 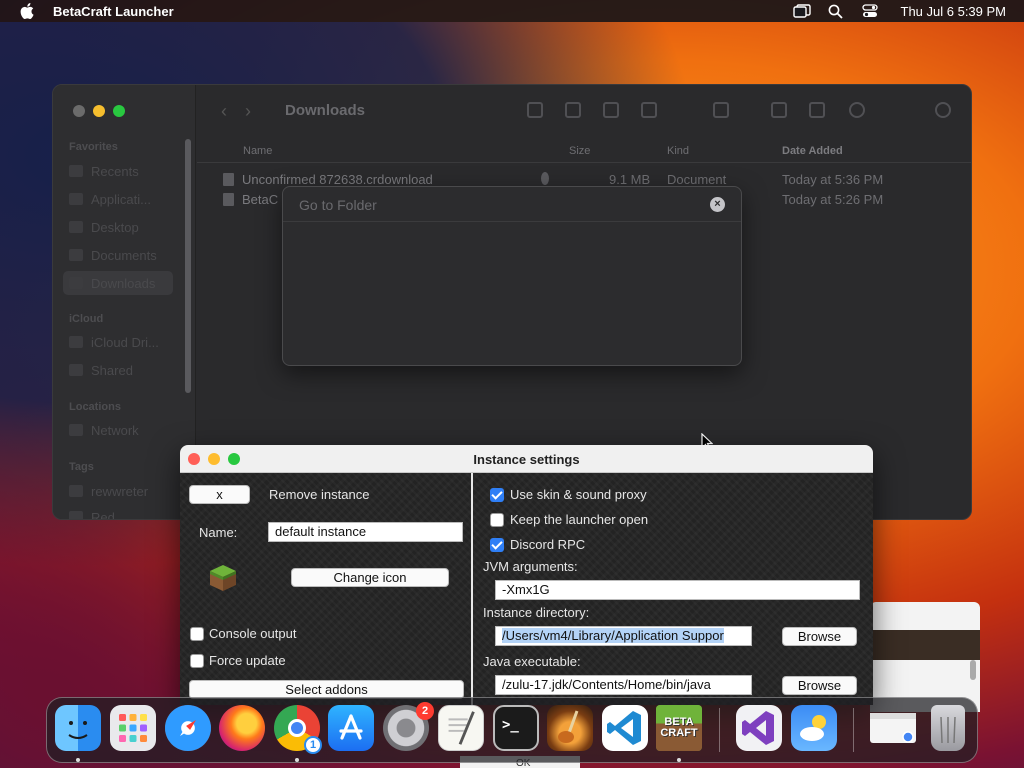 I want to click on instance-name-input: default instance, so click(x=365, y=532).